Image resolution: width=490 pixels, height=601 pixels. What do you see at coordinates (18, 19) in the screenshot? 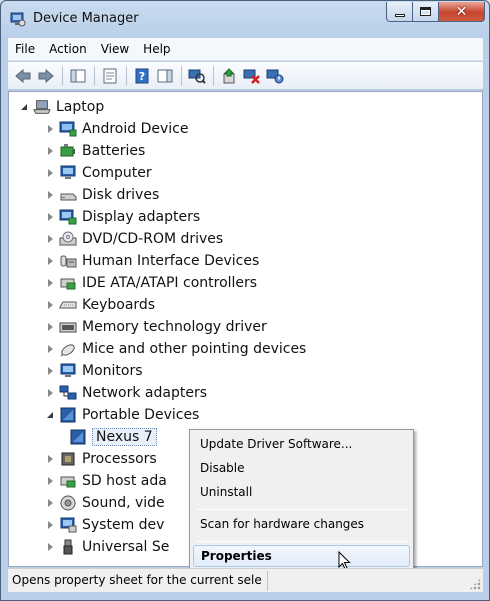
I see `device-manager-icon` at bounding box center [18, 19].